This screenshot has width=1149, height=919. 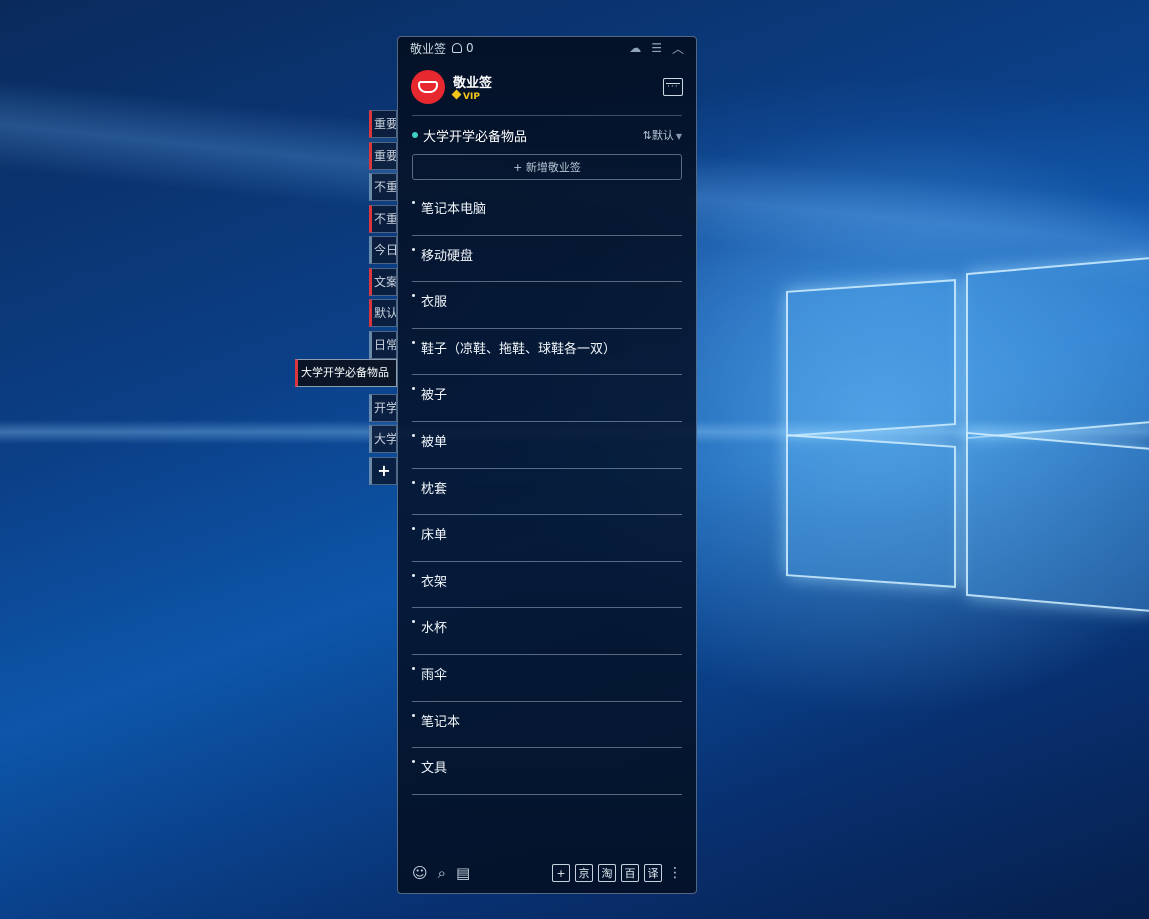 I want to click on note-item: 被子, so click(x=547, y=398).